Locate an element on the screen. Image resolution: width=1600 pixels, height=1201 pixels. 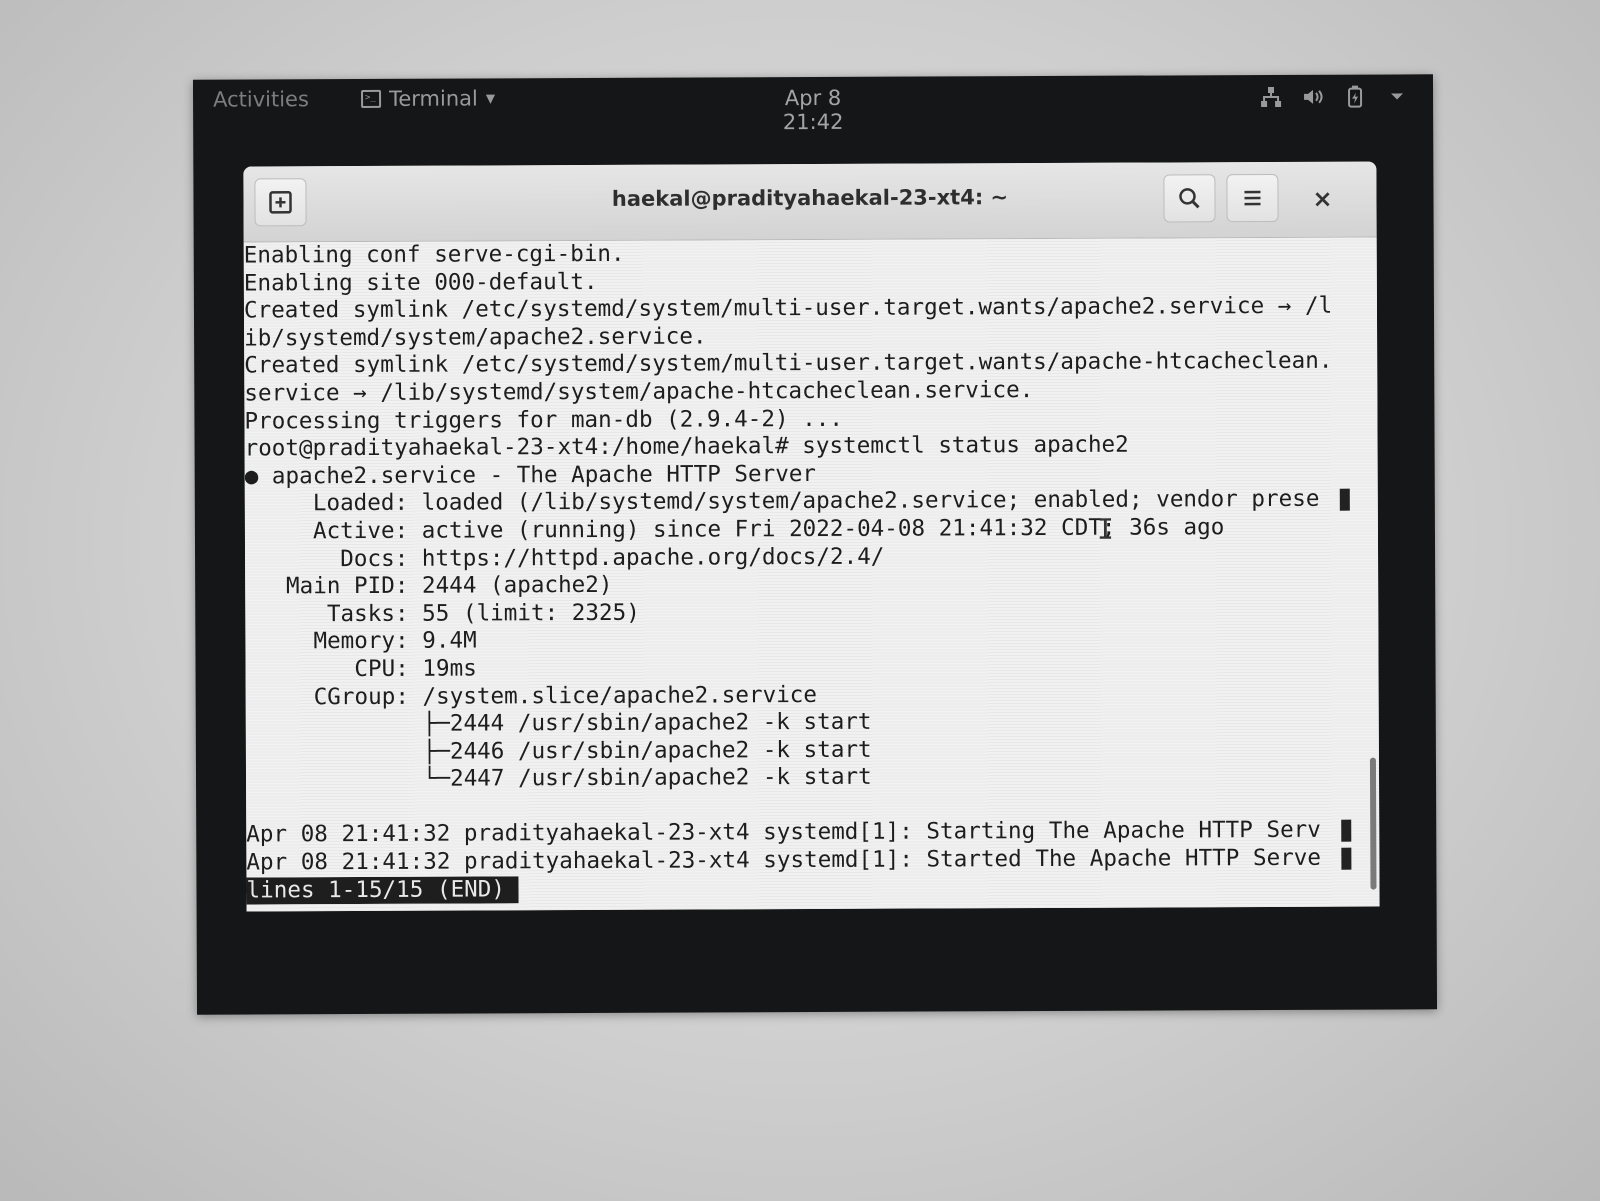
new-tab-button is located at coordinates (280, 202).